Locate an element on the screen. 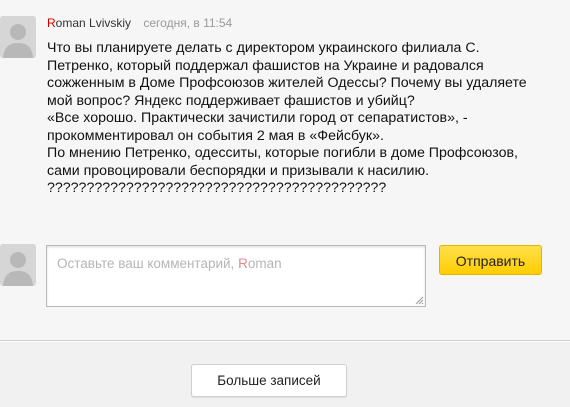 The height and width of the screenshot is (407, 570). comment-input-placeholder: Оставьте ваш комментарий, Roman is located at coordinates (169, 263).